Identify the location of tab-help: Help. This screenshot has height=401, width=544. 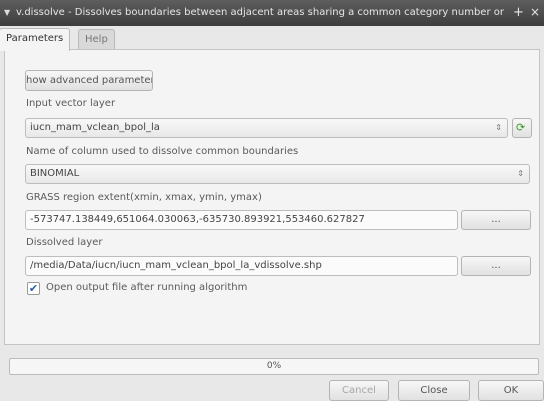
(96, 39).